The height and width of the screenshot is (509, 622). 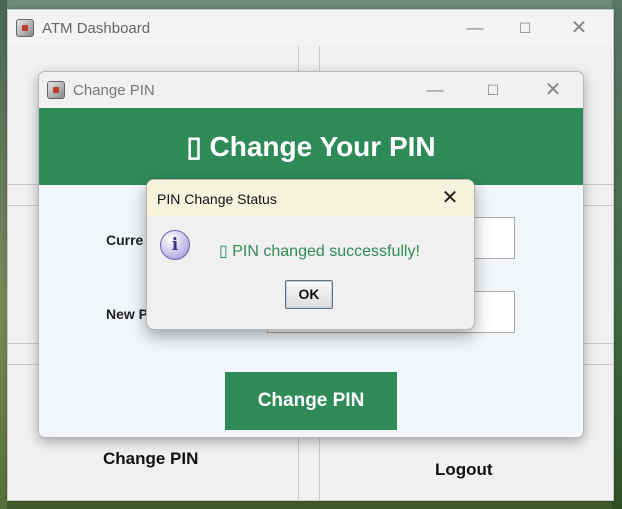 I want to click on status-dialog-titlebar: PIN Change Status ✕, so click(x=310, y=198).